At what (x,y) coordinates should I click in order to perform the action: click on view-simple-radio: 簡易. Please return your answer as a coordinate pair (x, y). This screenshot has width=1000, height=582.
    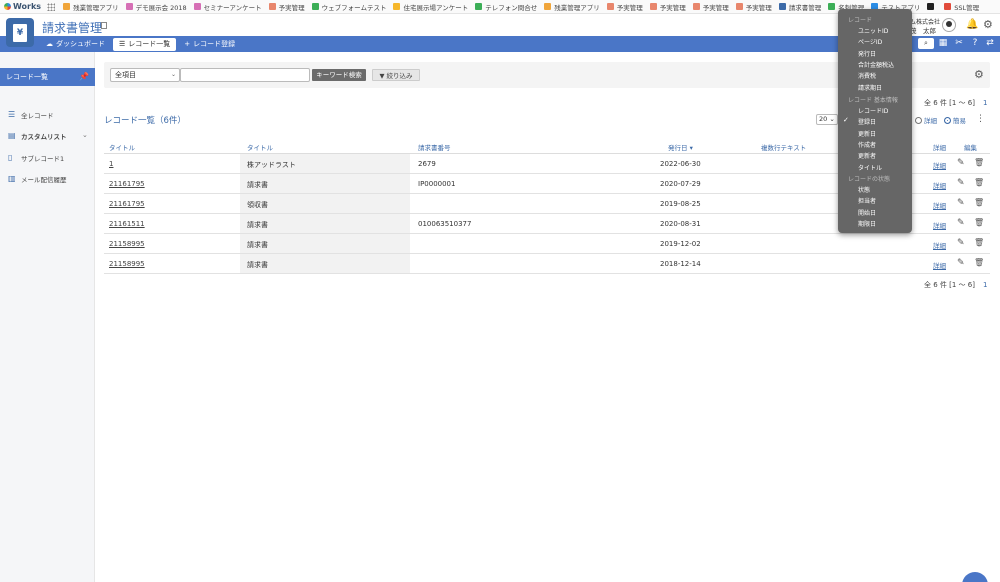
    Looking at the image, I should click on (955, 120).